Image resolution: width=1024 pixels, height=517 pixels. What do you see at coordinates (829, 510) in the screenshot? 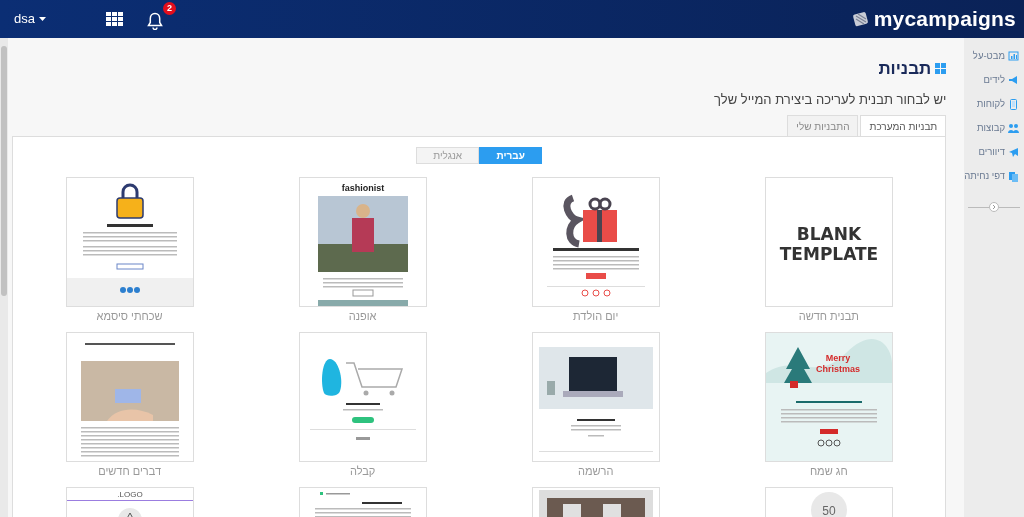
I see `discount-number: 50` at bounding box center [829, 510].